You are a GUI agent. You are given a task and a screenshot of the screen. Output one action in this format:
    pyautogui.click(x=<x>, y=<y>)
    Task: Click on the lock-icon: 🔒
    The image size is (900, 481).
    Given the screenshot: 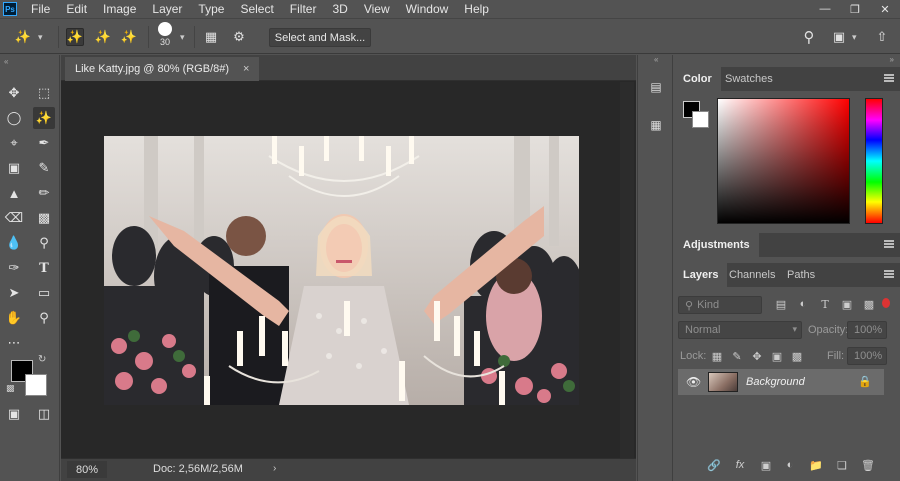 What is the action you would take?
    pyautogui.click(x=865, y=381)
    